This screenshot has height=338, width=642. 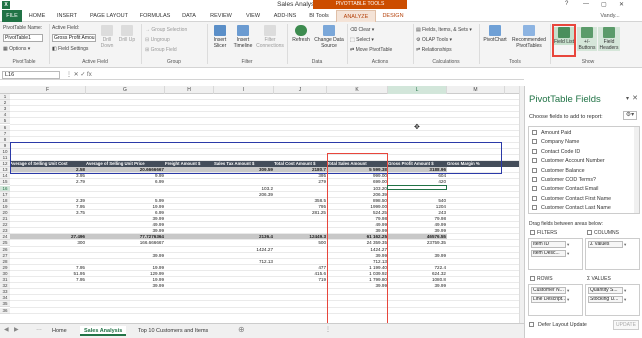 I want to click on columns-area: Σ Values ▾, so click(x=612, y=254).